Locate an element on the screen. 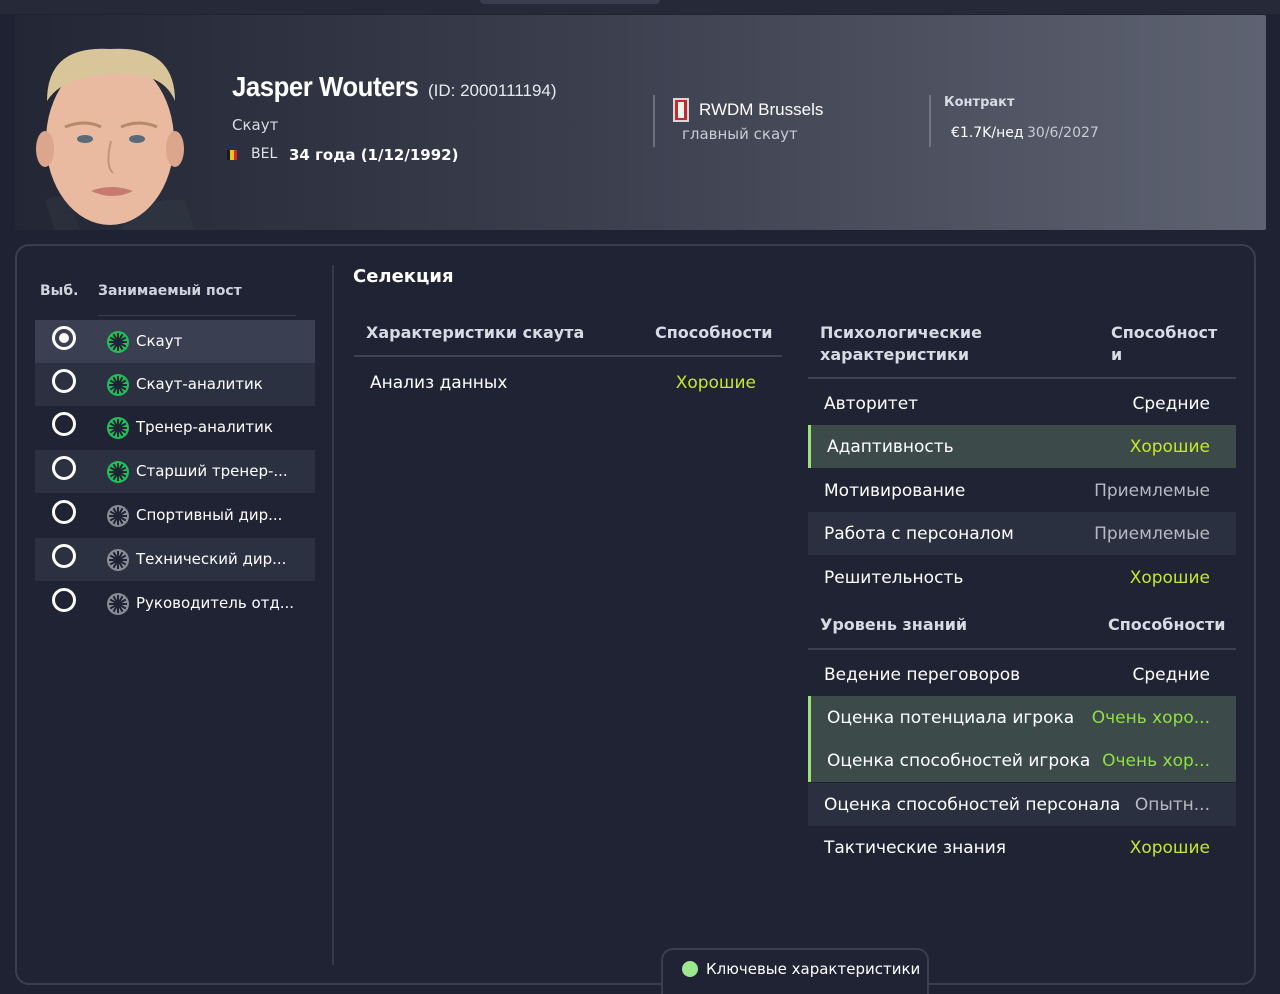  position-row: Скаут-аналитик is located at coordinates (175, 384).